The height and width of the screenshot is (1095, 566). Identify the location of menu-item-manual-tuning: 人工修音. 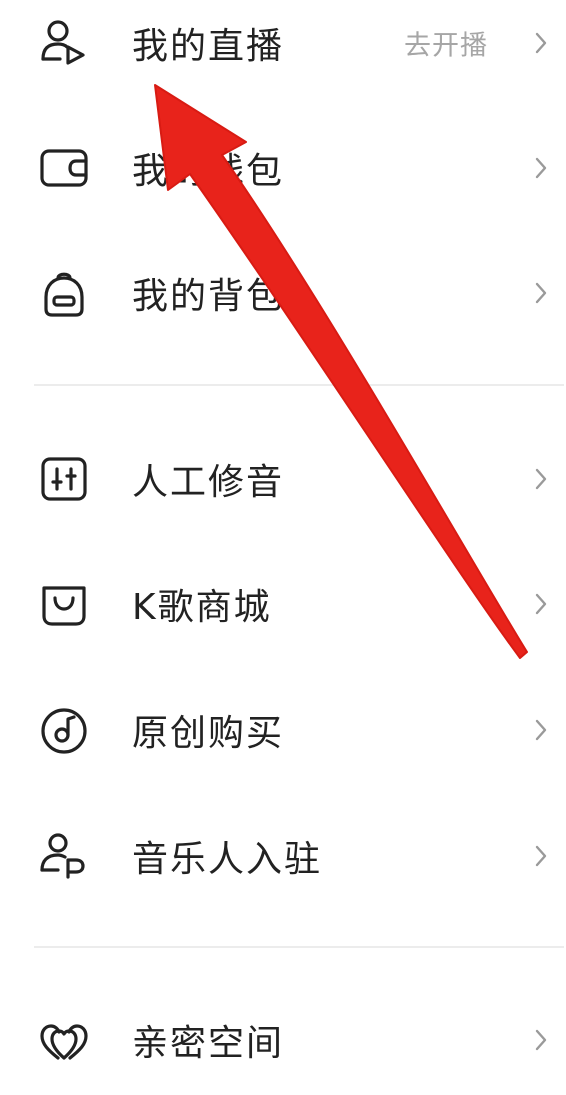
(283, 479).